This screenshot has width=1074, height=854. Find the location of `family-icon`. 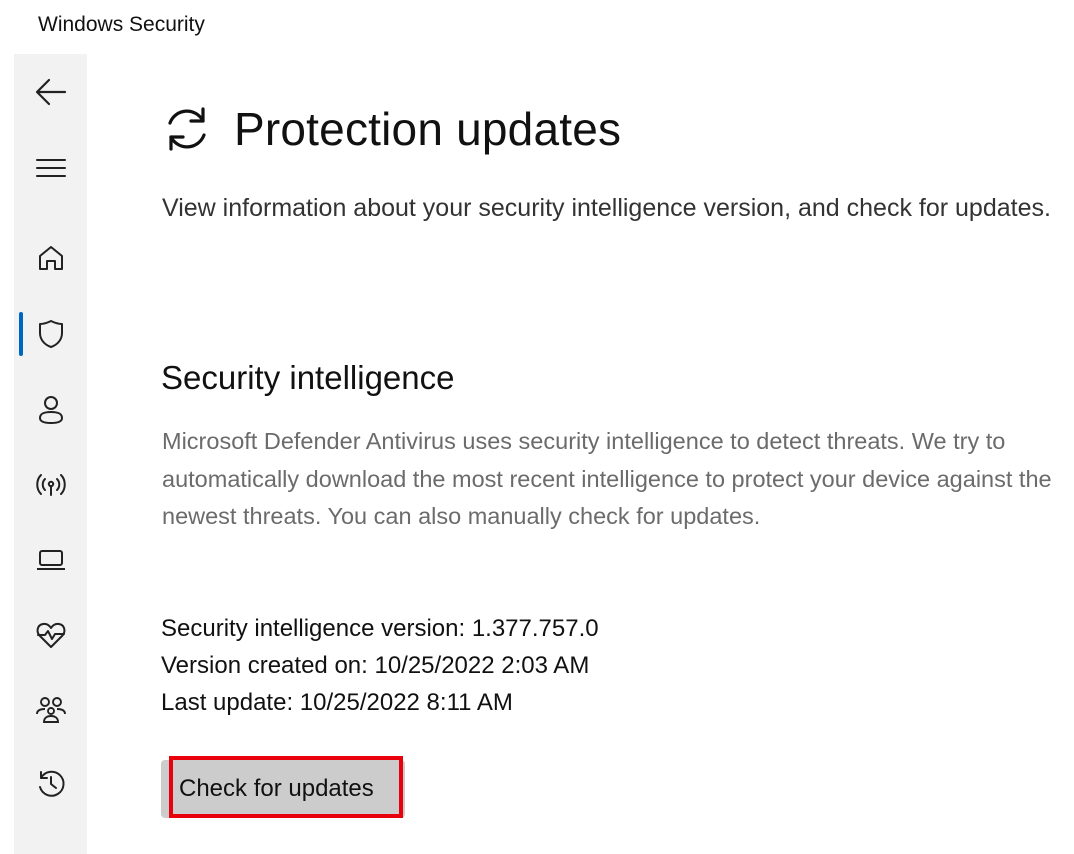

family-icon is located at coordinates (51, 710).